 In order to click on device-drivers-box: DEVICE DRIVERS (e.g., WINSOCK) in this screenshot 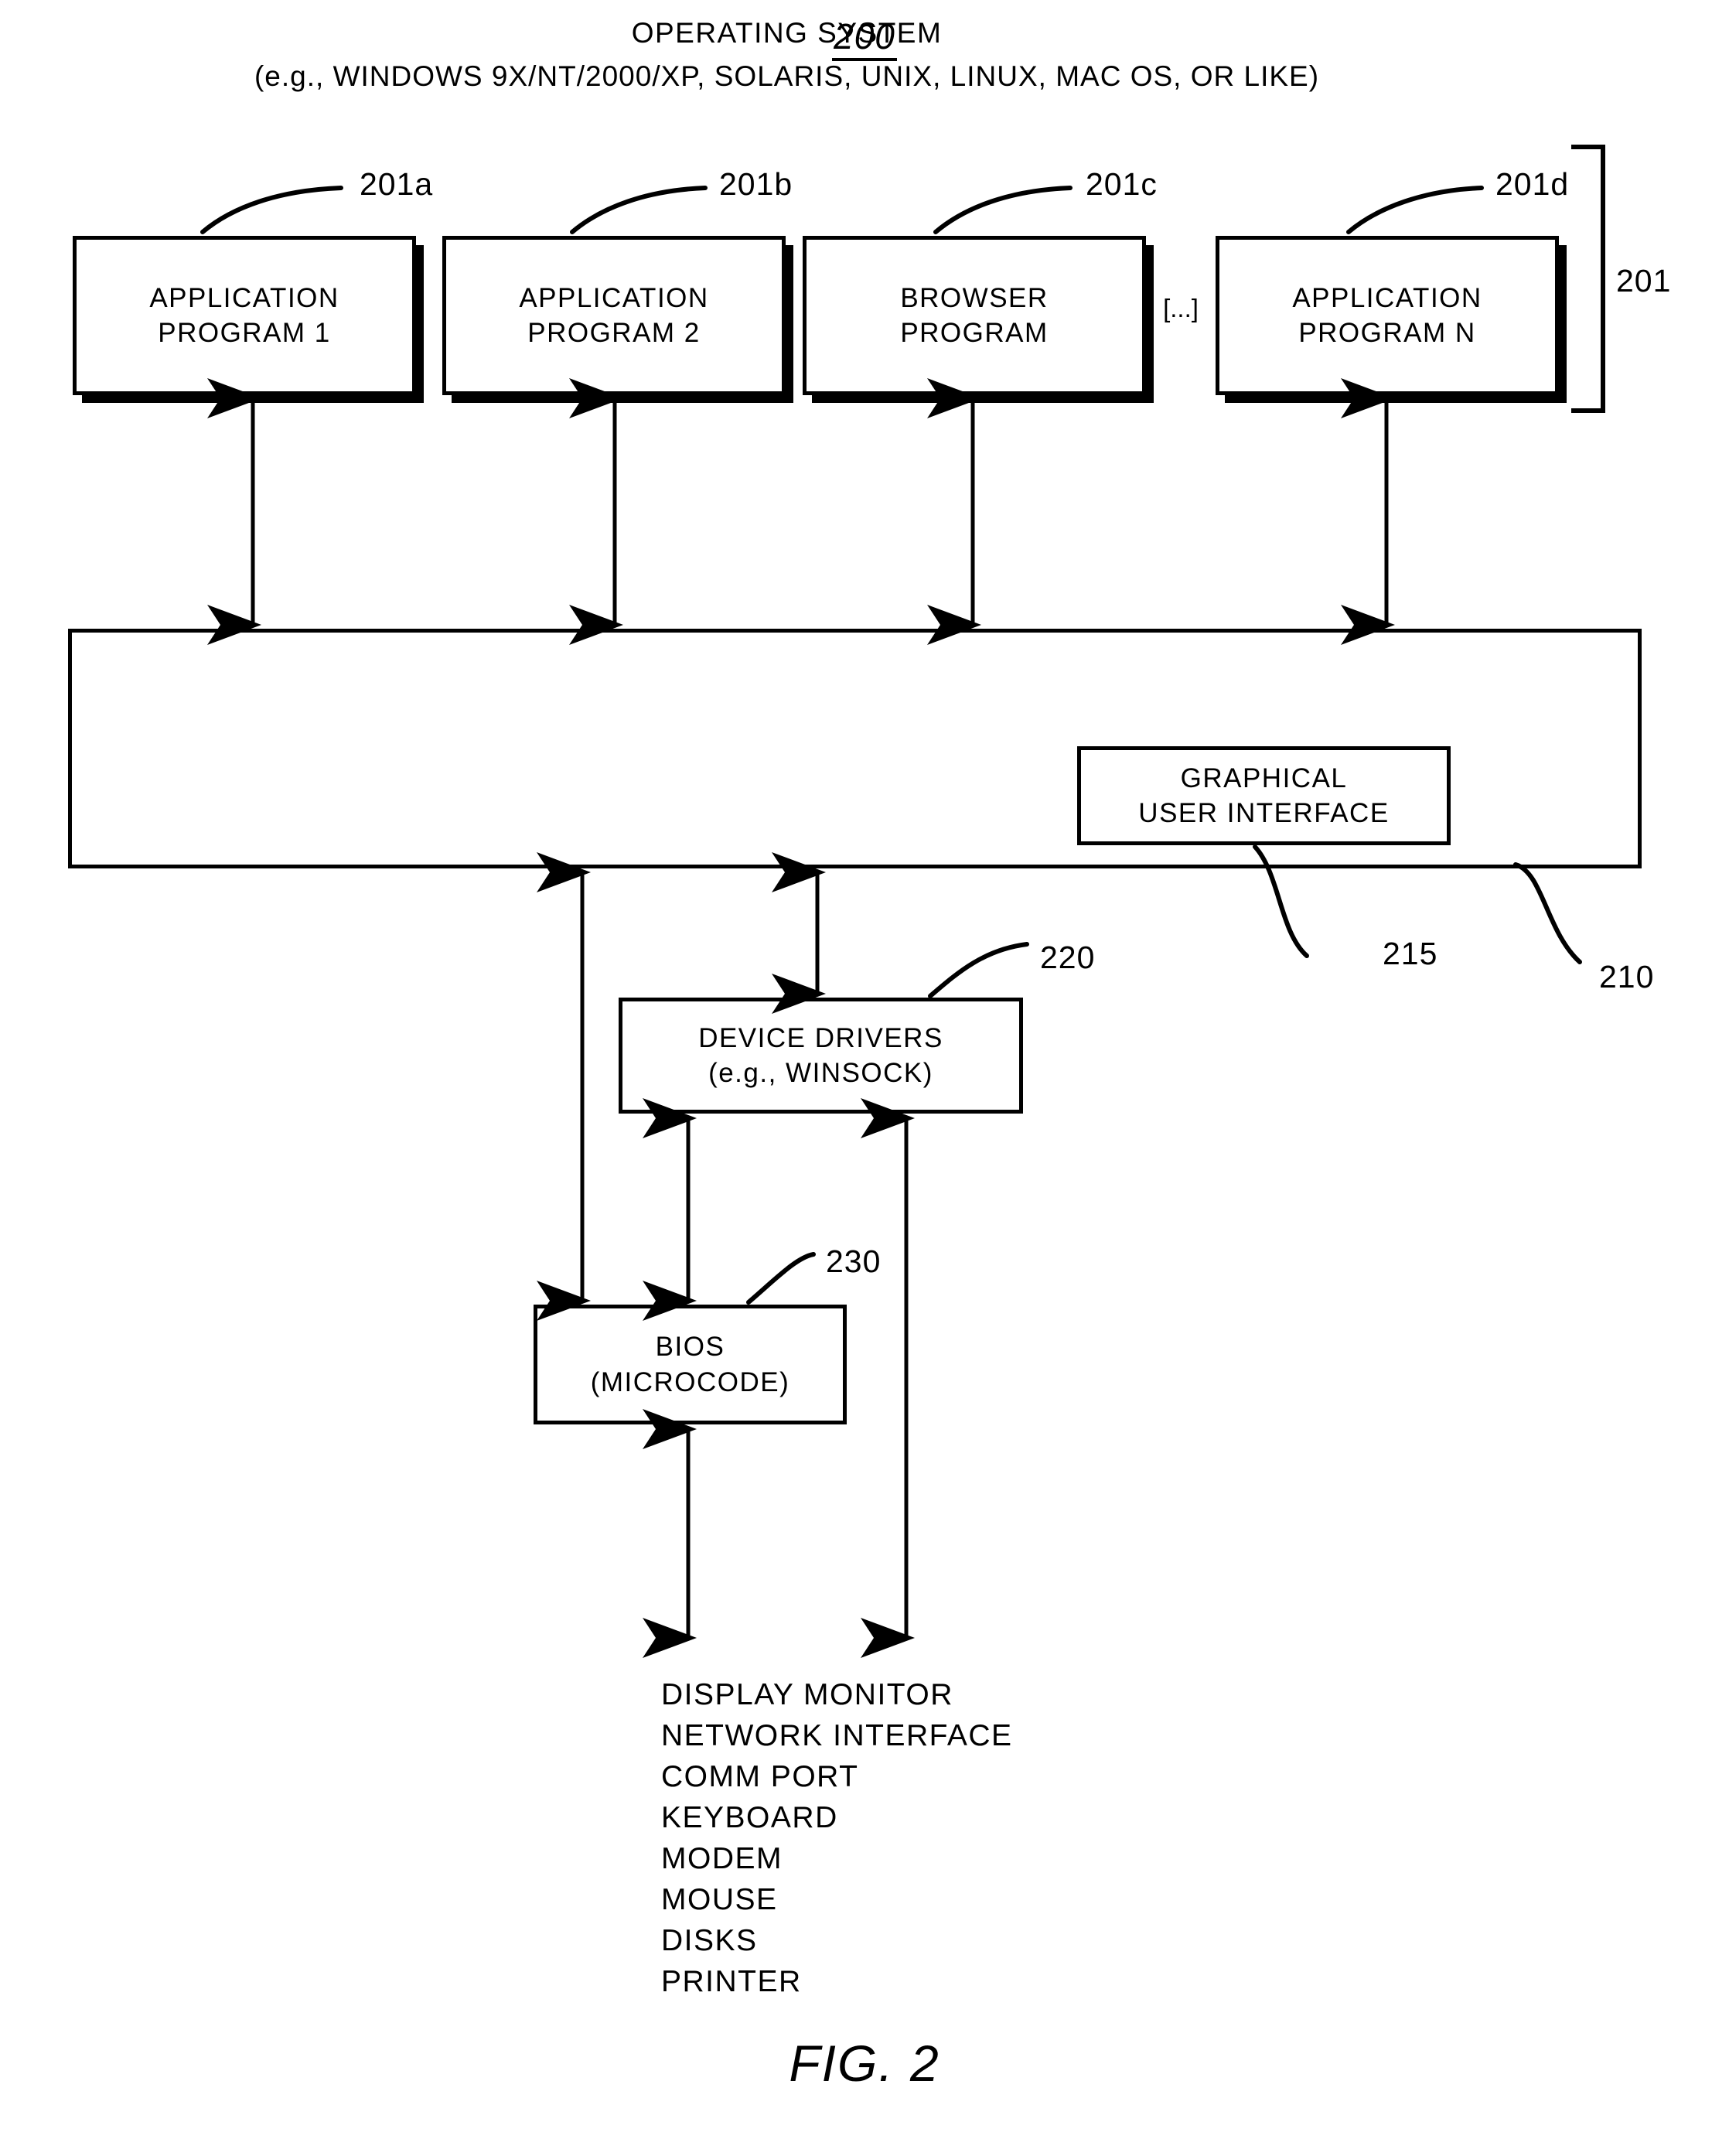, I will do `click(821, 1056)`.